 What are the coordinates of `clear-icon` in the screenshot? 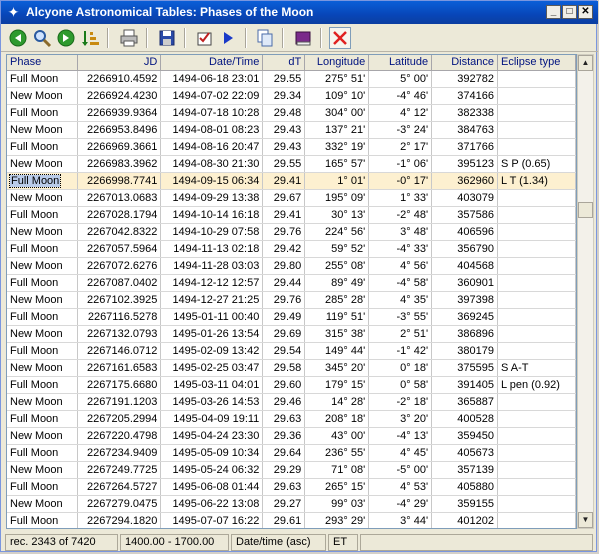 It's located at (340, 38).